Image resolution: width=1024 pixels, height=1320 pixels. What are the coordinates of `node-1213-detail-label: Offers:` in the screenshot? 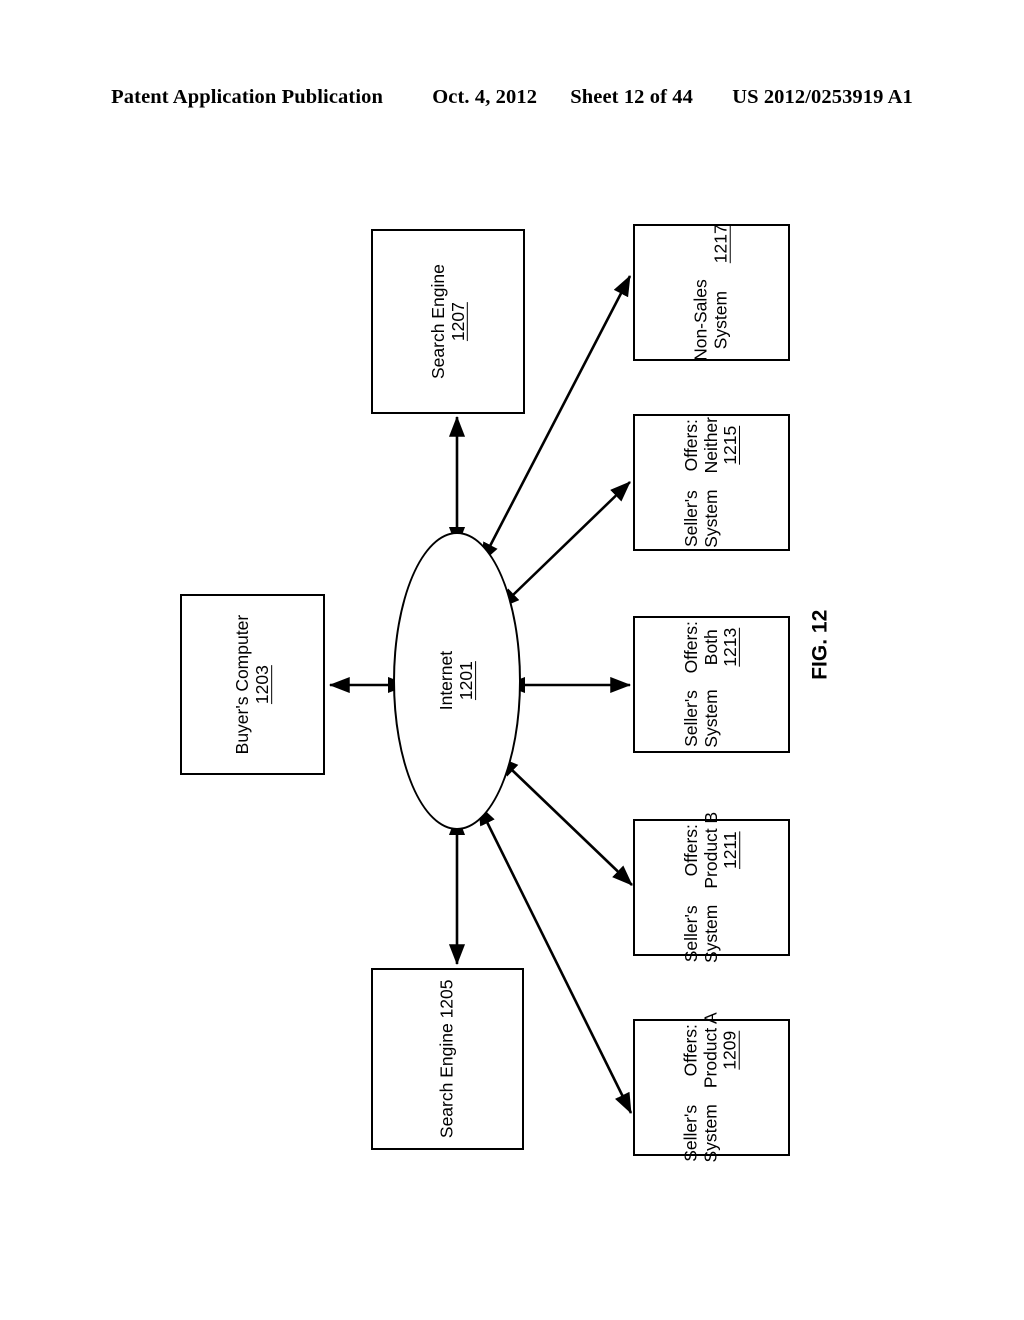 It's located at (691, 647).